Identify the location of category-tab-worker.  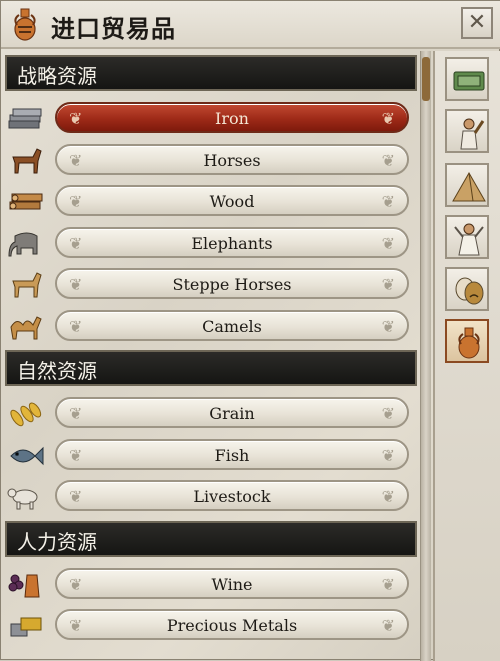
(467, 131).